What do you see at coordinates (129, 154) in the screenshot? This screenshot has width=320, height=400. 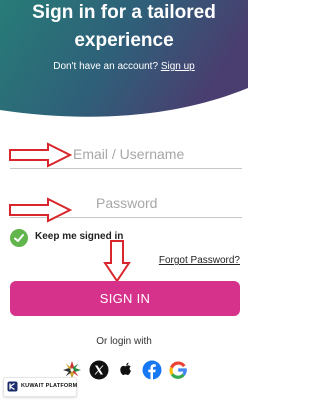 I see `email-placeholder: Email / Username` at bounding box center [129, 154].